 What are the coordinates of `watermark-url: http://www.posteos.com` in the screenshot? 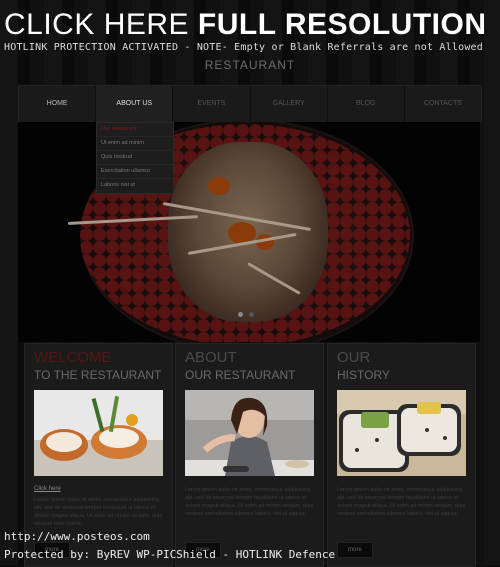 It's located at (77, 536).